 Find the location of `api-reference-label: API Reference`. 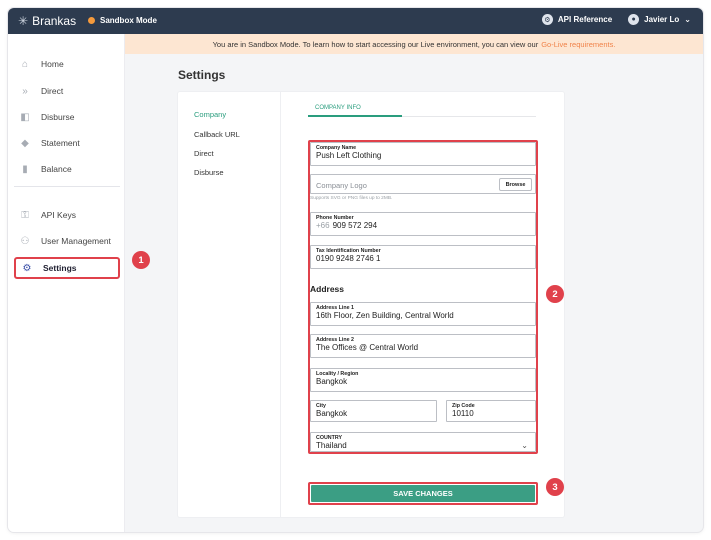

api-reference-label: API Reference is located at coordinates (585, 19).